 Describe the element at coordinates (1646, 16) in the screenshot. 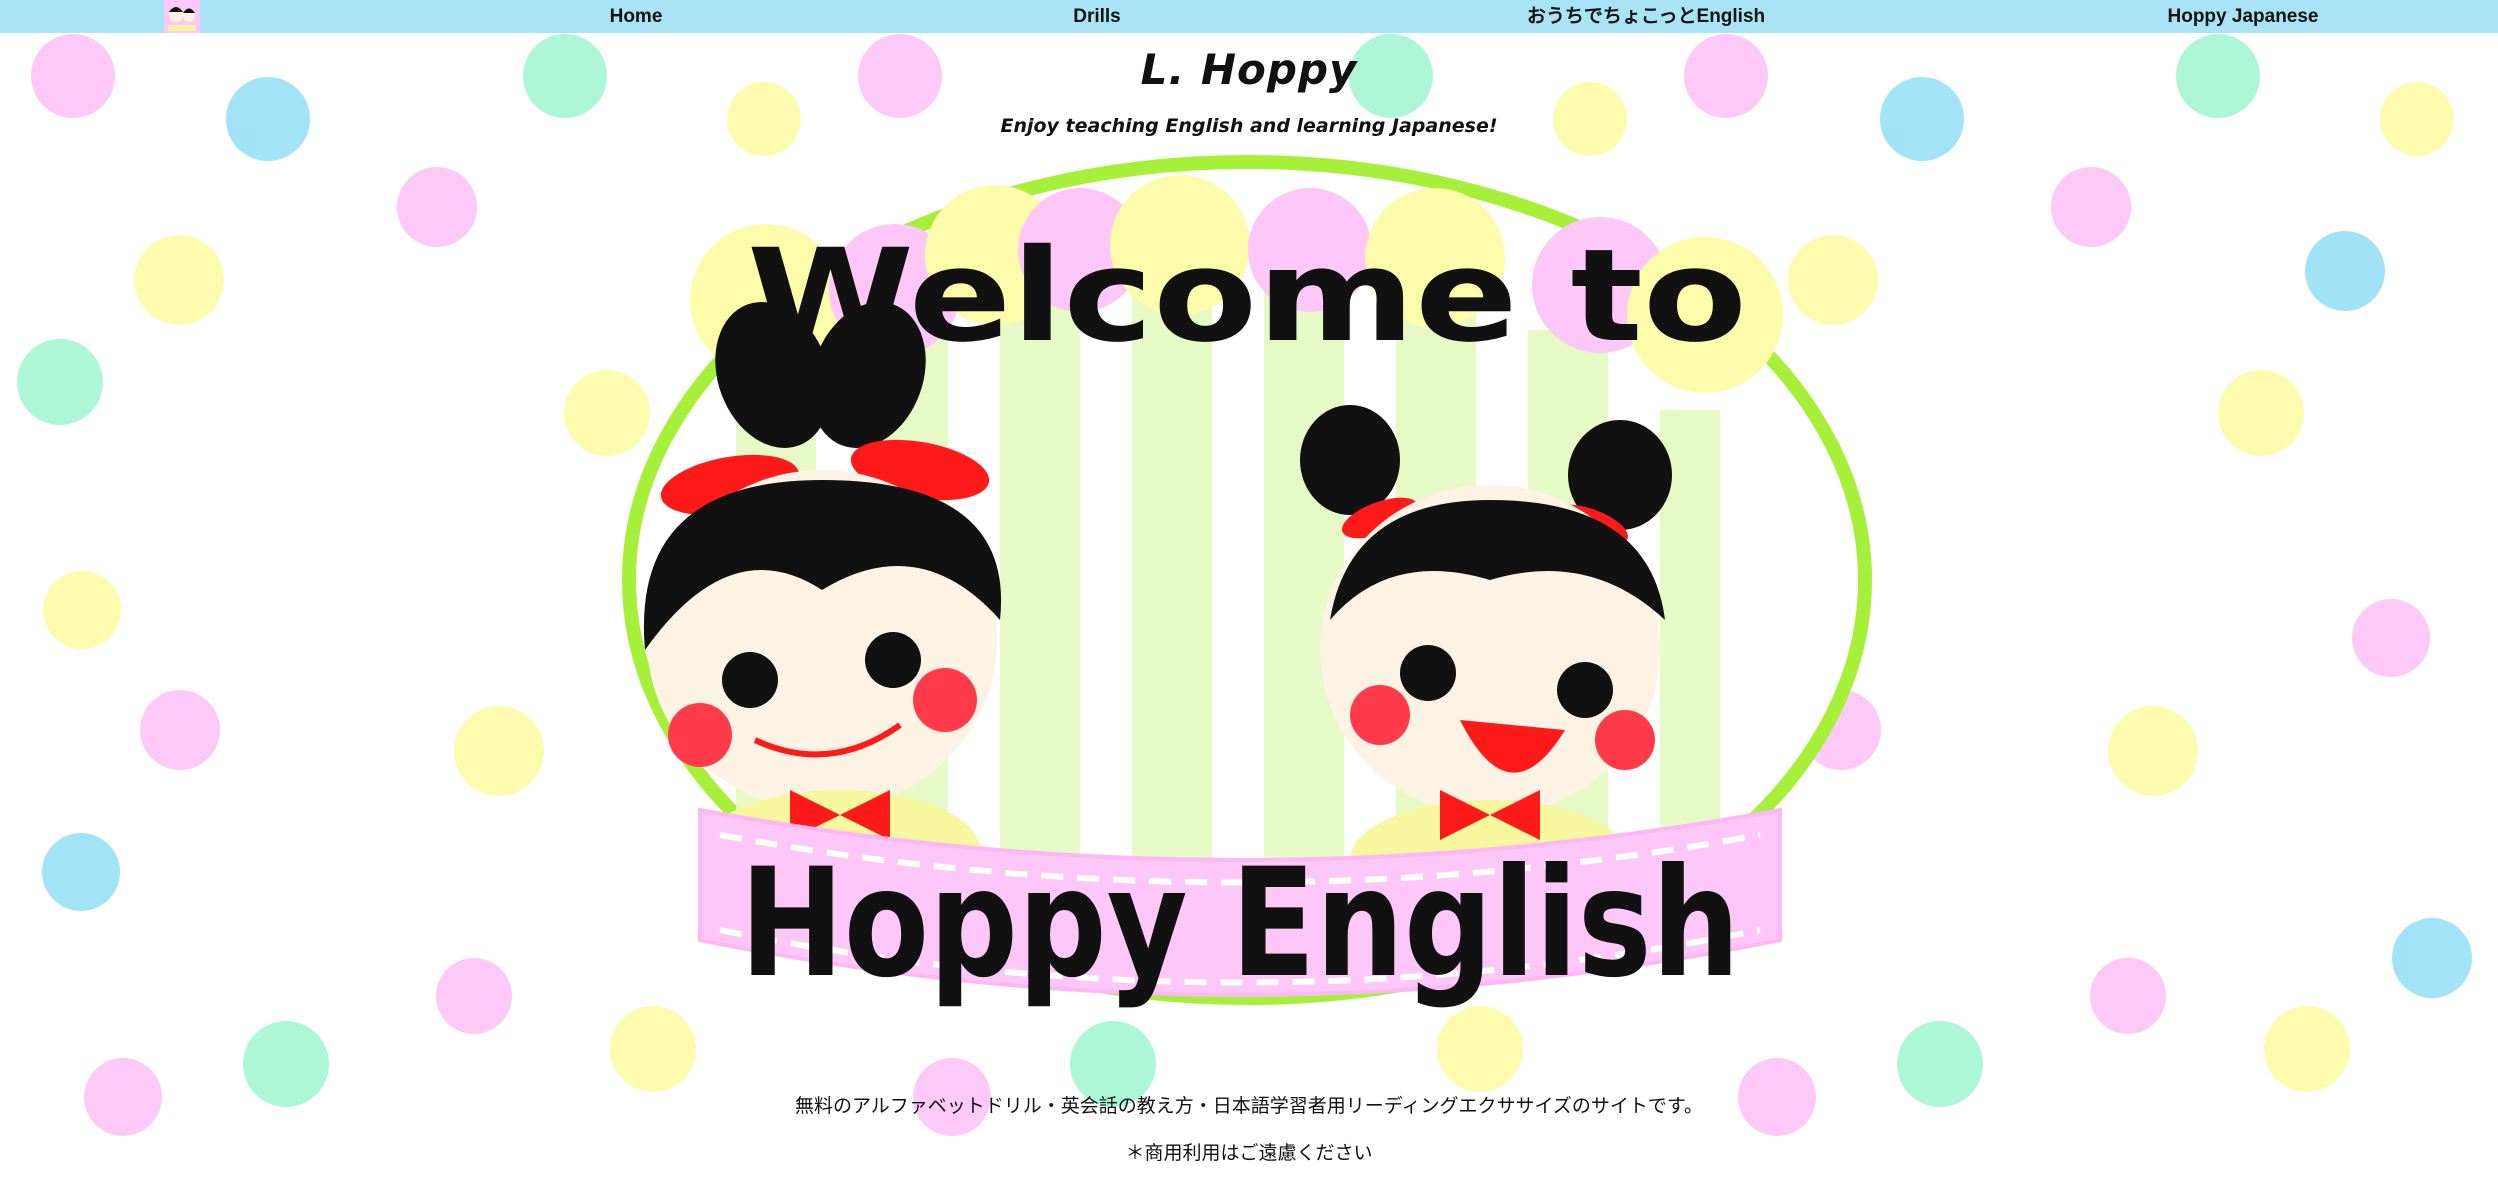

I see `nav-ouchi-english-link: おうちでちょこっとEnglish` at that location.